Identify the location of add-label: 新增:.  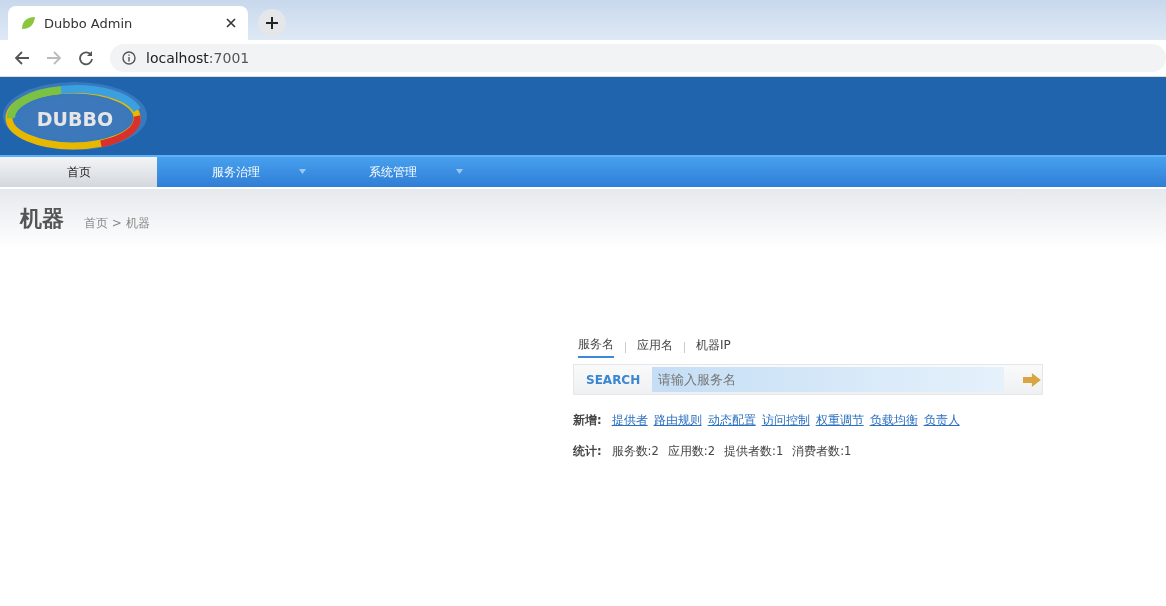
(587, 420).